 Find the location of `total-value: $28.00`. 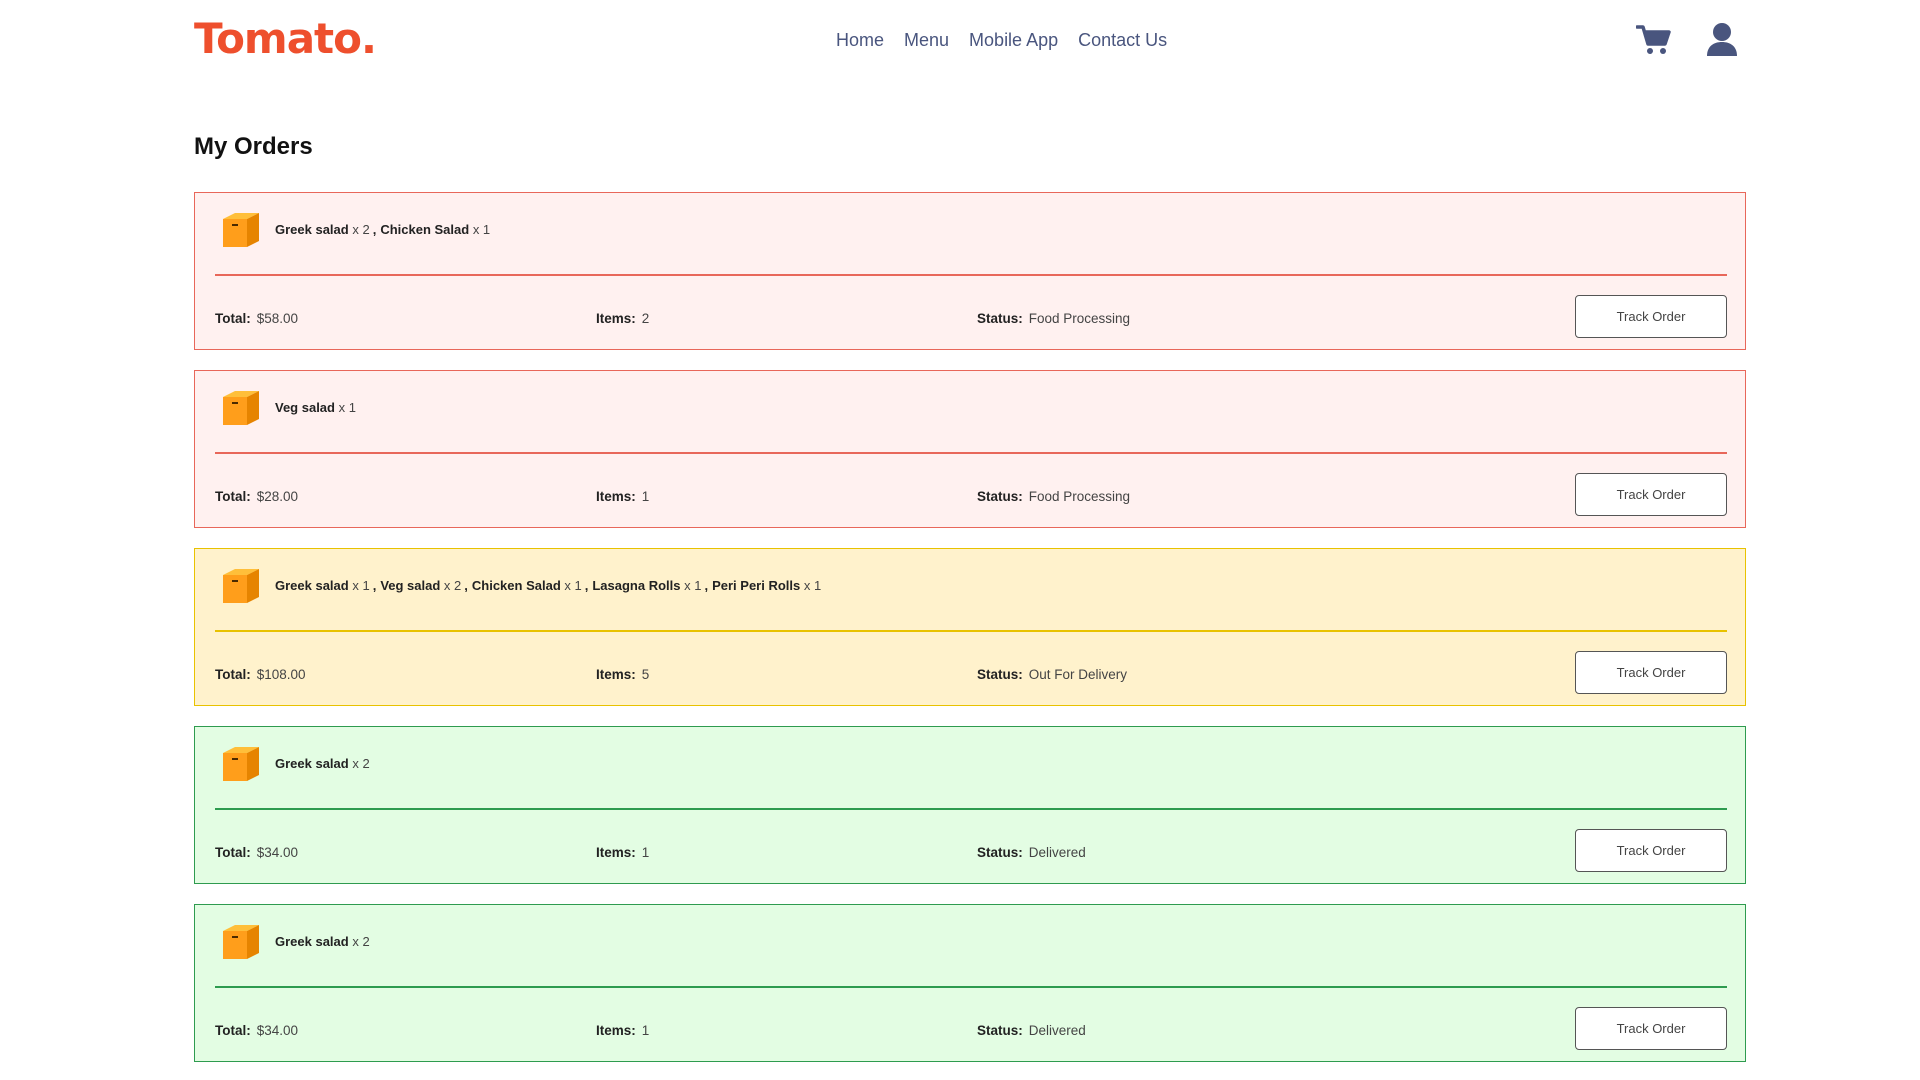

total-value: $28.00 is located at coordinates (277, 496).